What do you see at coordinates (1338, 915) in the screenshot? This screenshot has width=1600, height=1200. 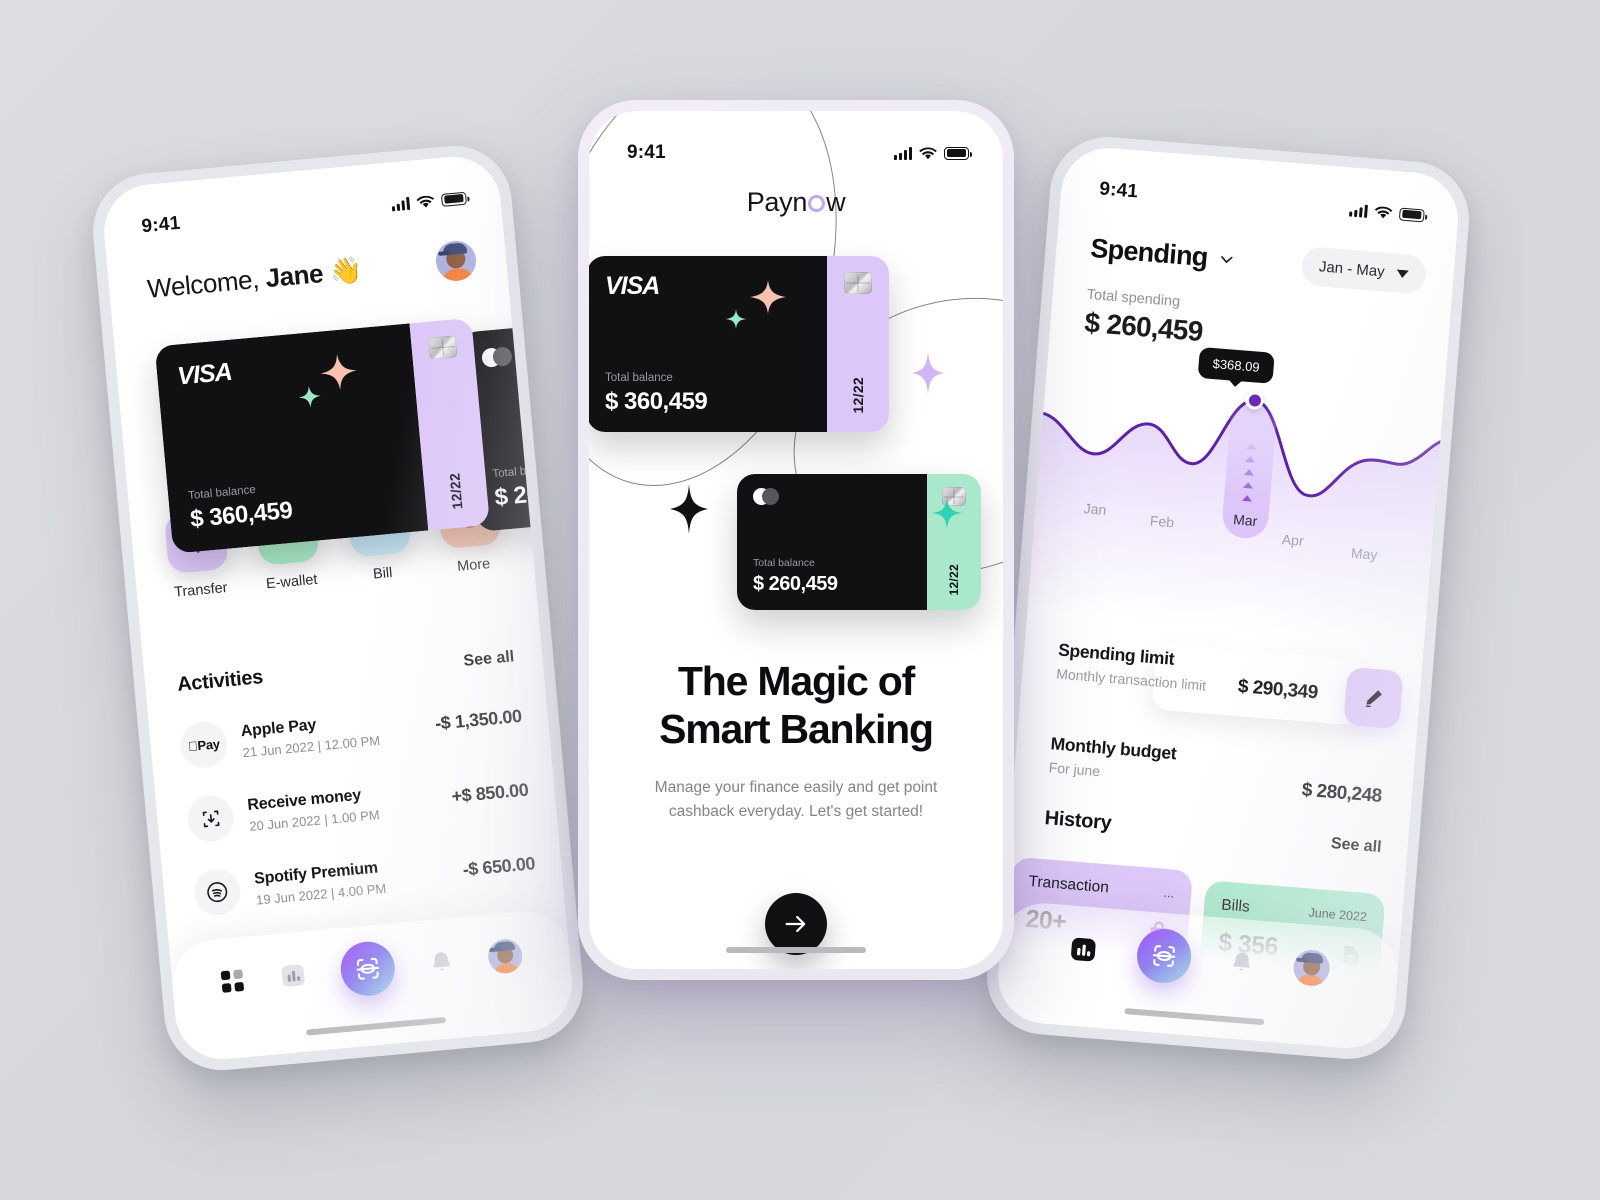 I see `history-card-date: June 2022` at bounding box center [1338, 915].